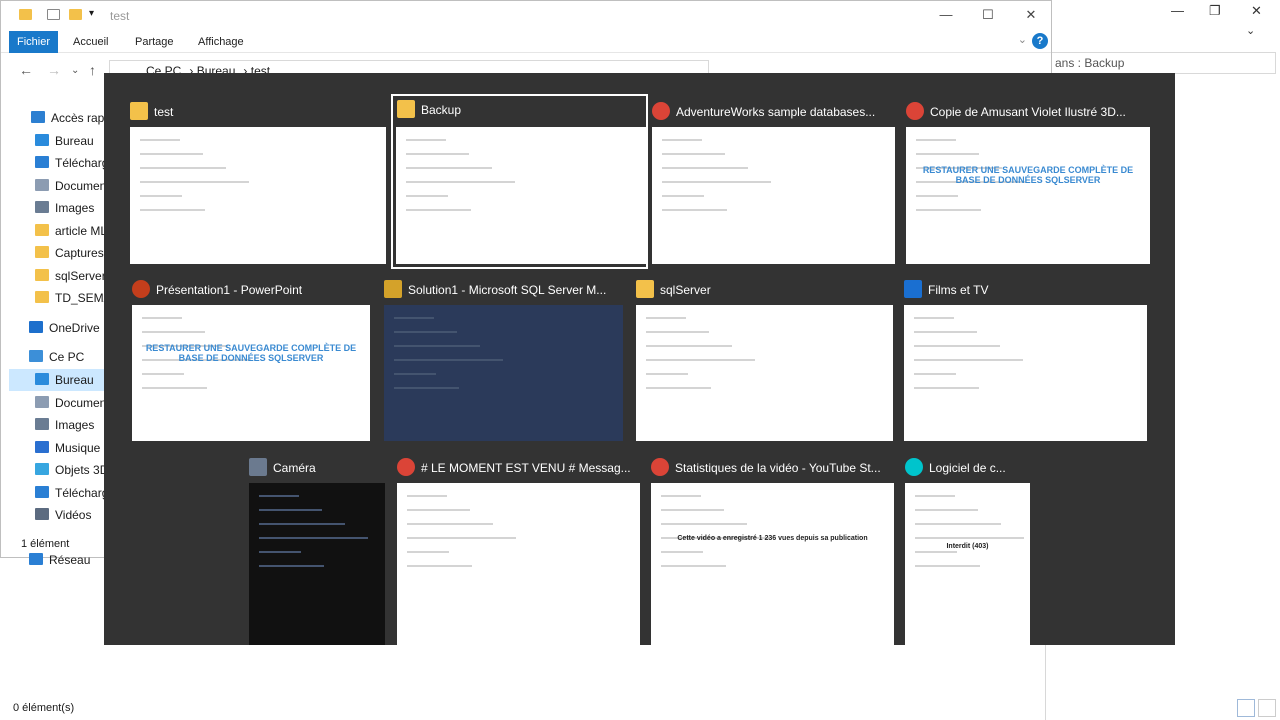 This screenshot has height=720, width=1280. Describe the element at coordinates (75, 14) in the screenshot. I see `new-folder-icon` at that location.